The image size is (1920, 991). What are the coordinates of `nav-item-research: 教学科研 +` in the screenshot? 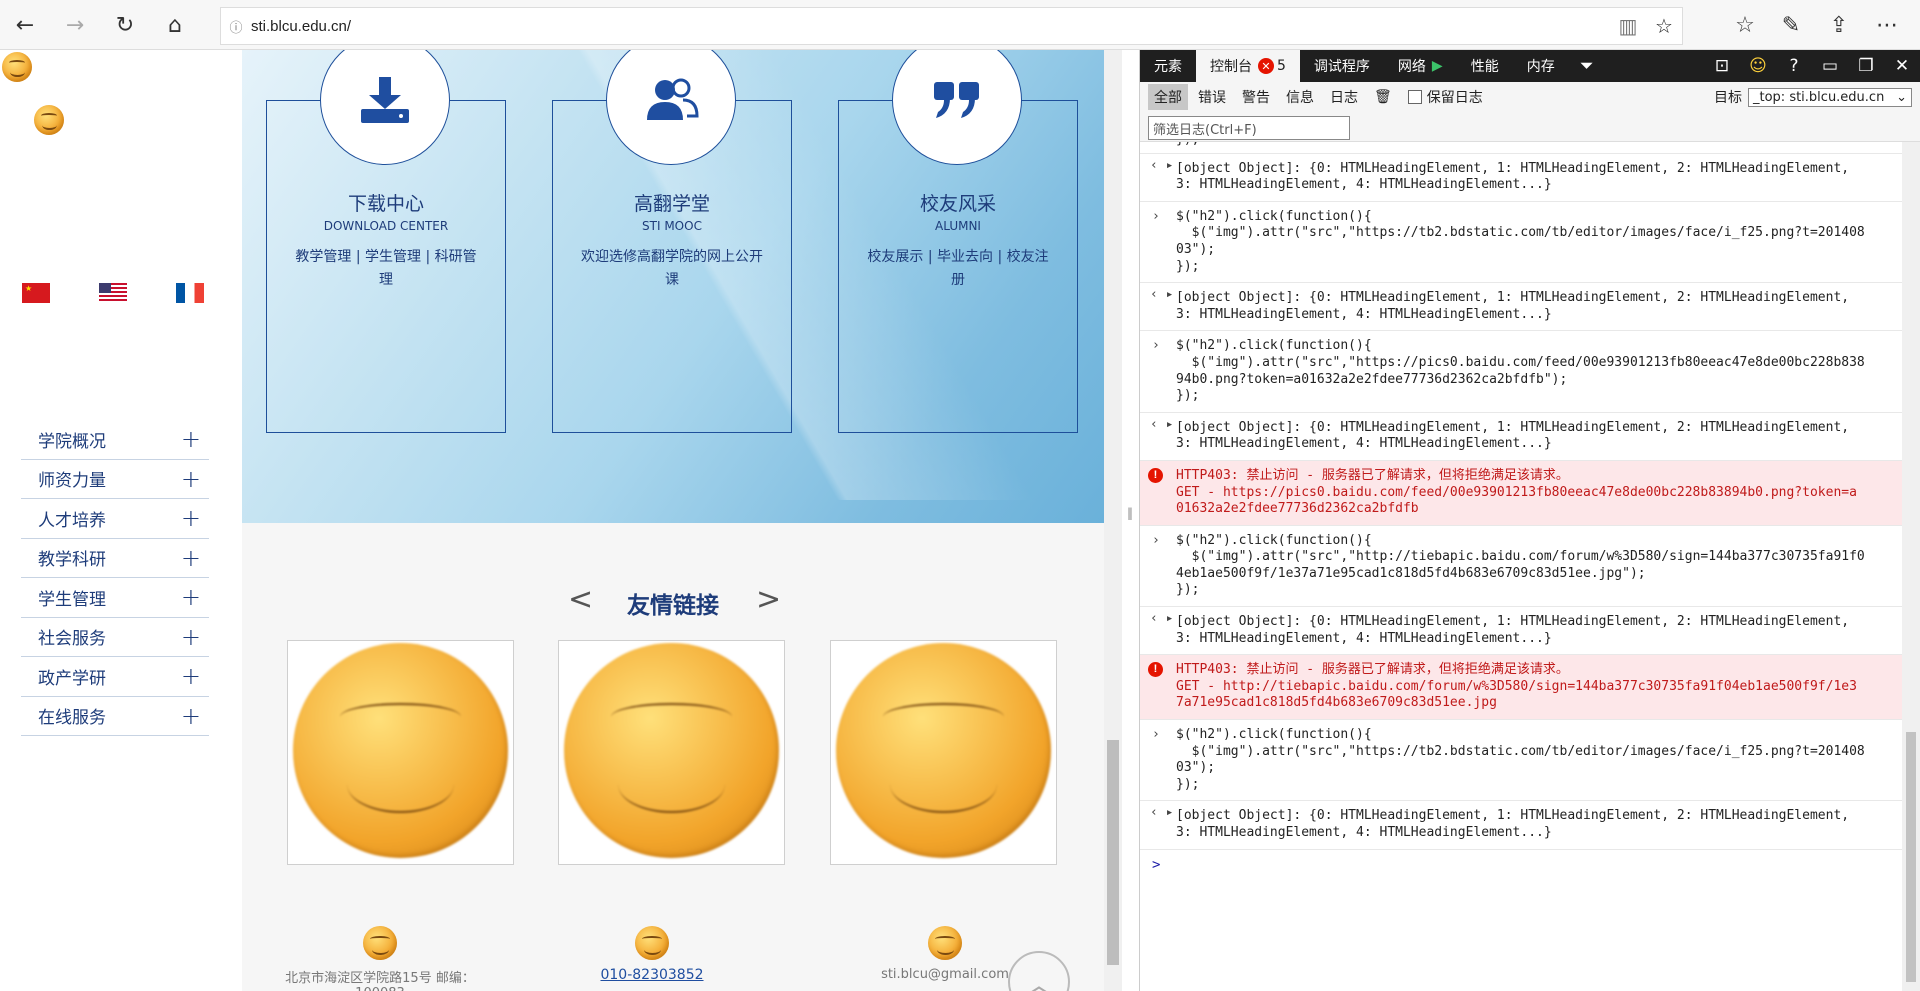 It's located at (115, 558).